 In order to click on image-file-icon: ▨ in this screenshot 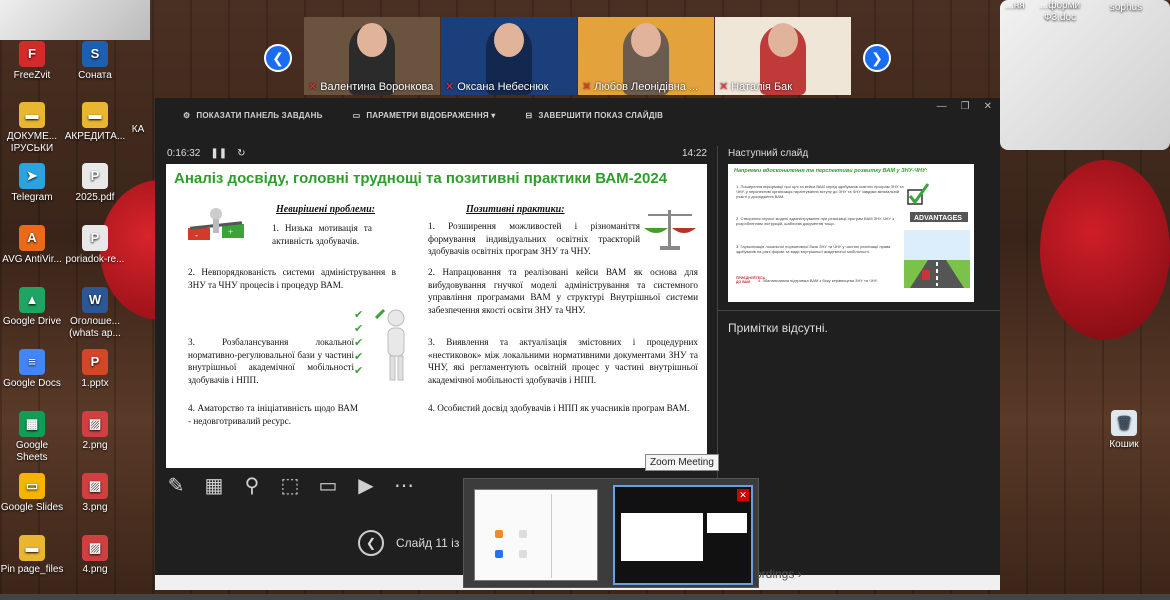, I will do `click(95, 486)`.